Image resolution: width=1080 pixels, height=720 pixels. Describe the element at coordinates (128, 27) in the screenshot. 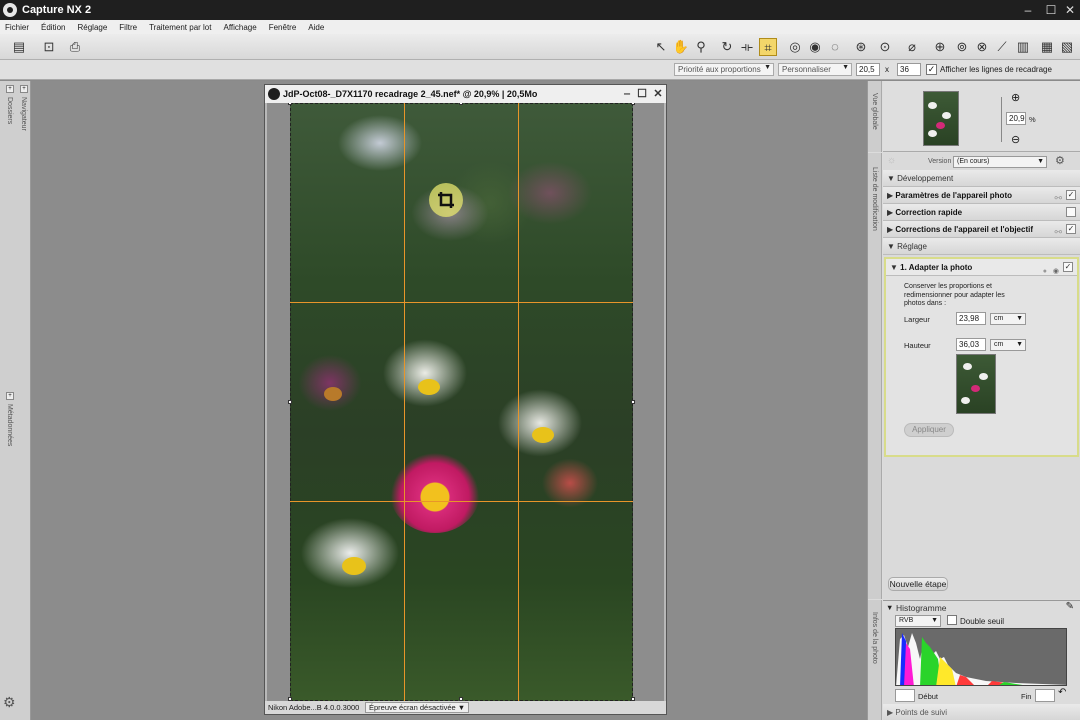

I see `menu-filter: Filtre` at that location.